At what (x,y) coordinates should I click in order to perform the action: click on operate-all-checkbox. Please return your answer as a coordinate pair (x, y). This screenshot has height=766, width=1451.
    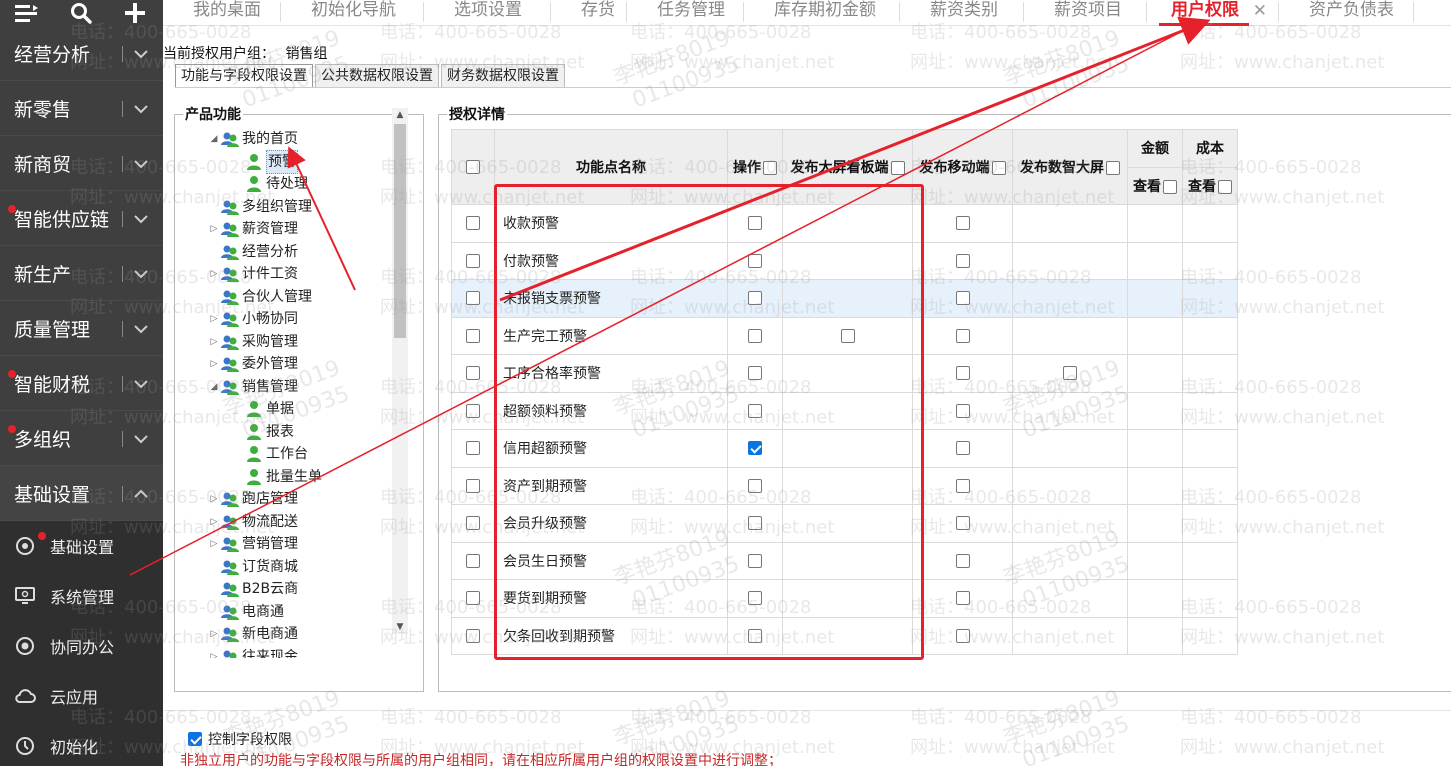
    Looking at the image, I should click on (770, 168).